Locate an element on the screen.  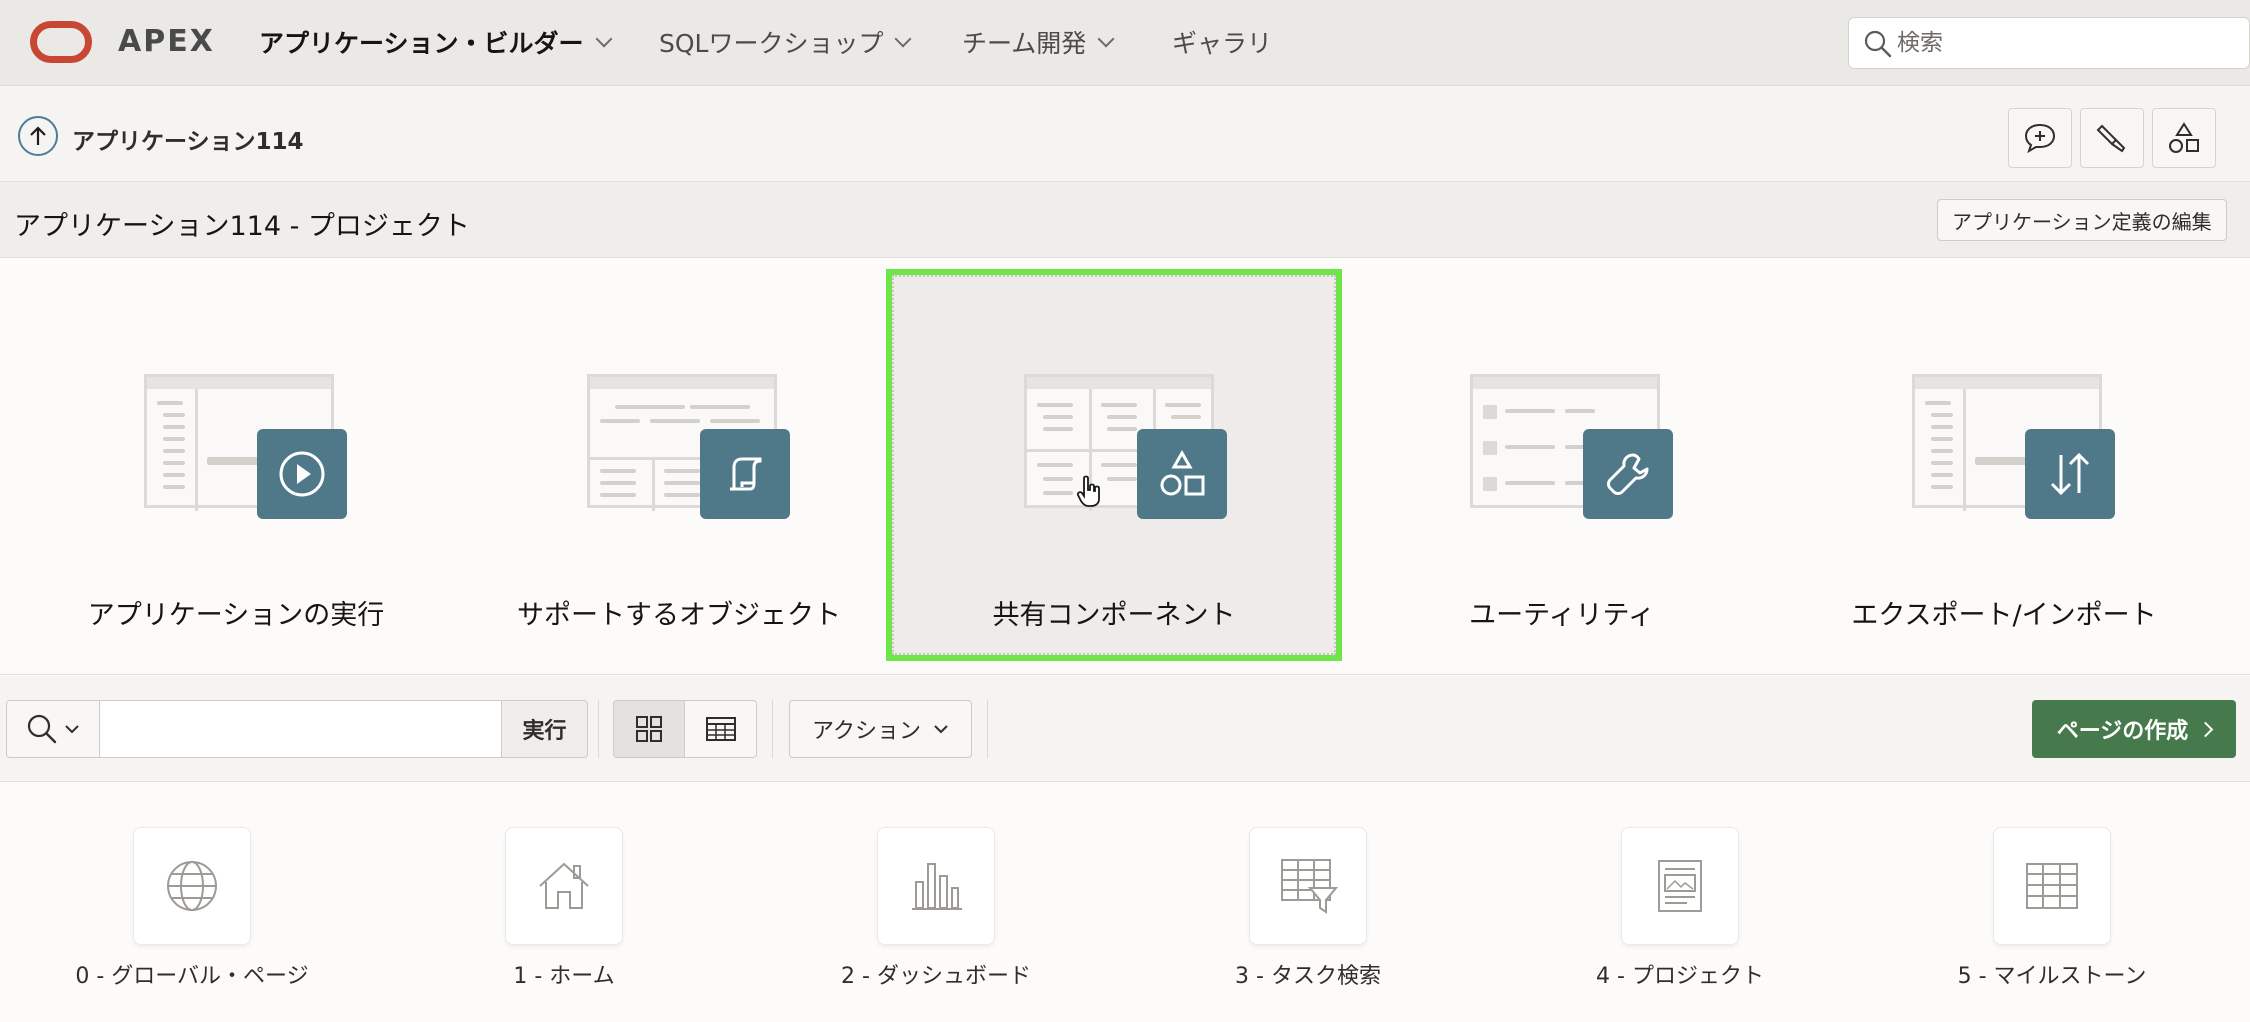
breadcrumb-bar: アプリケーション114 is located at coordinates (1125, 134).